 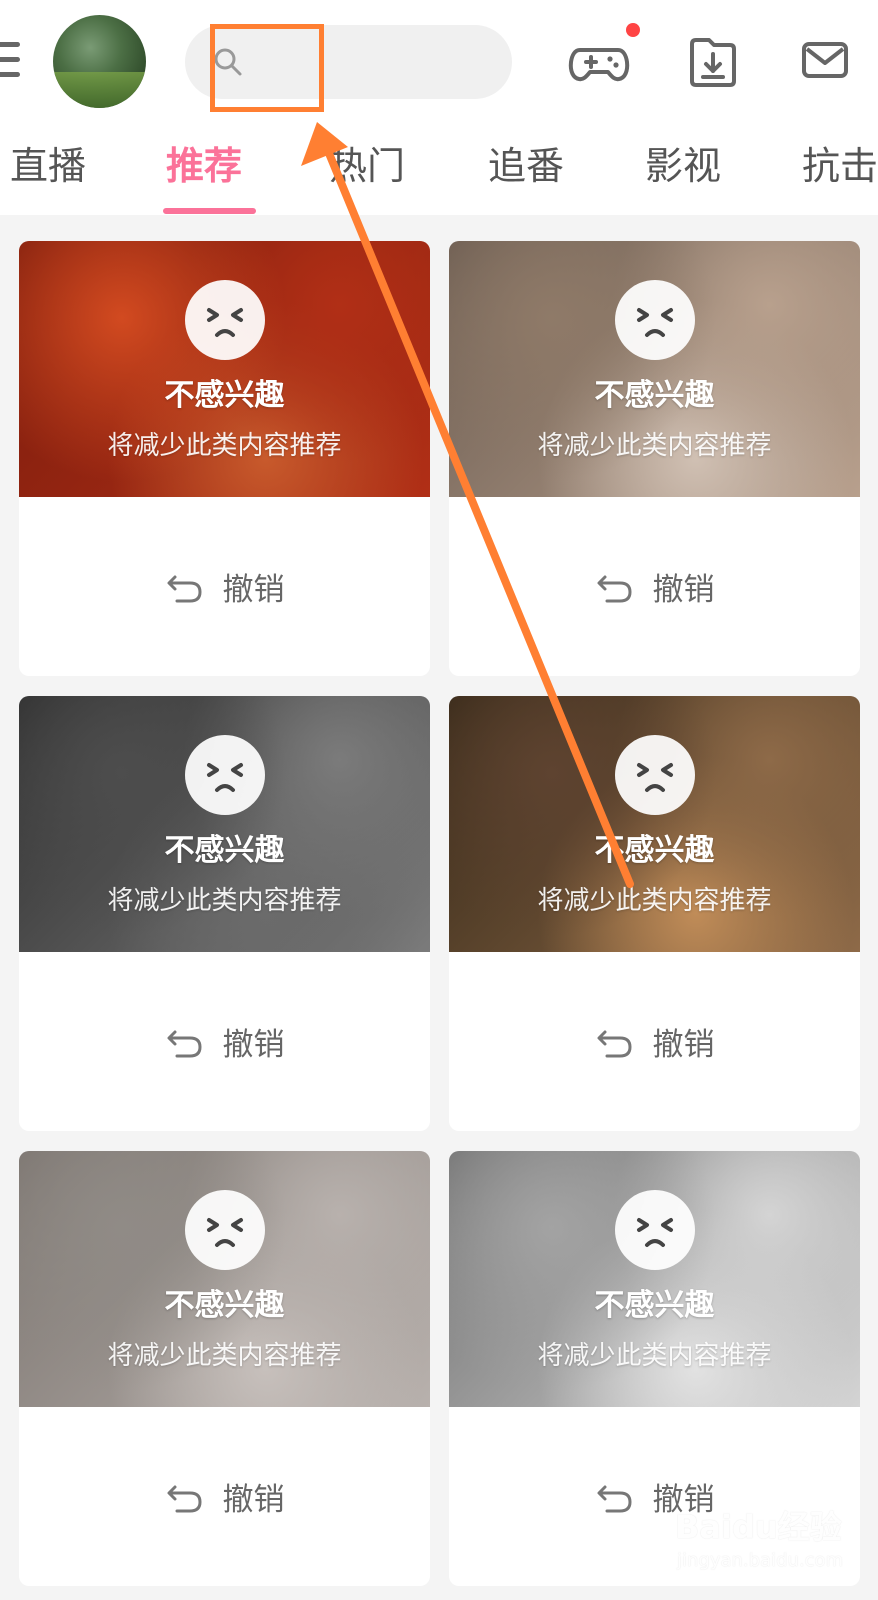 I want to click on menu-icon, so click(x=11, y=61).